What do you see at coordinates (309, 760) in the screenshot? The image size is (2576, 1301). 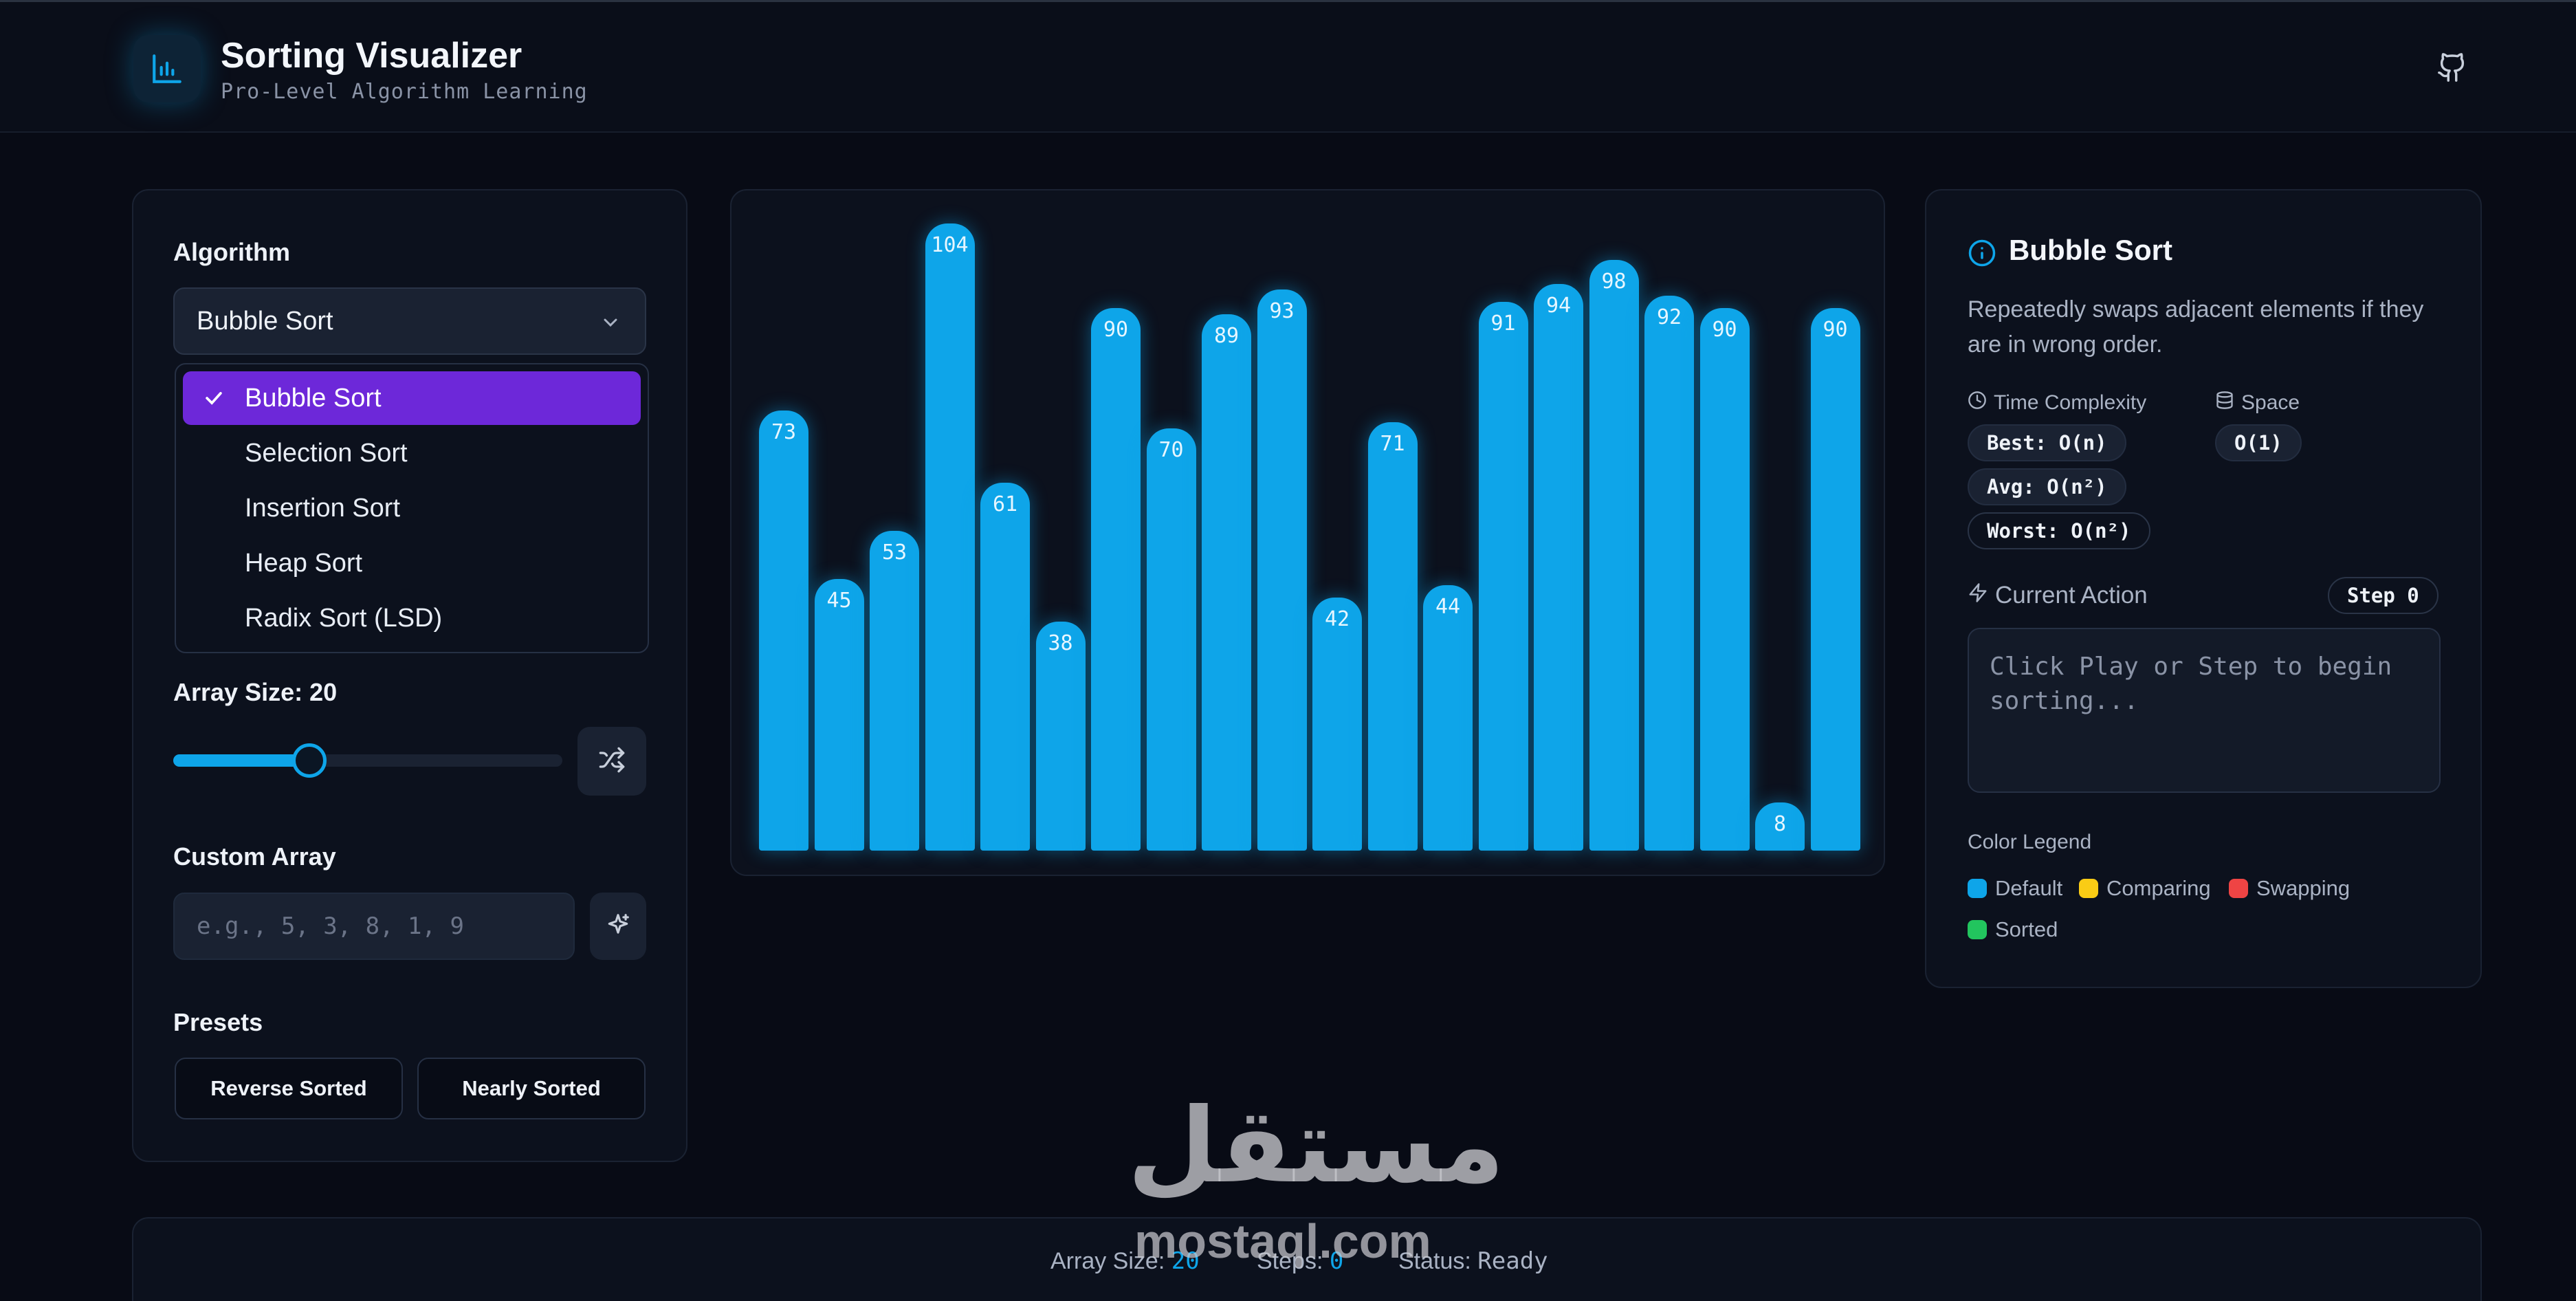 I see `slider-thumb` at bounding box center [309, 760].